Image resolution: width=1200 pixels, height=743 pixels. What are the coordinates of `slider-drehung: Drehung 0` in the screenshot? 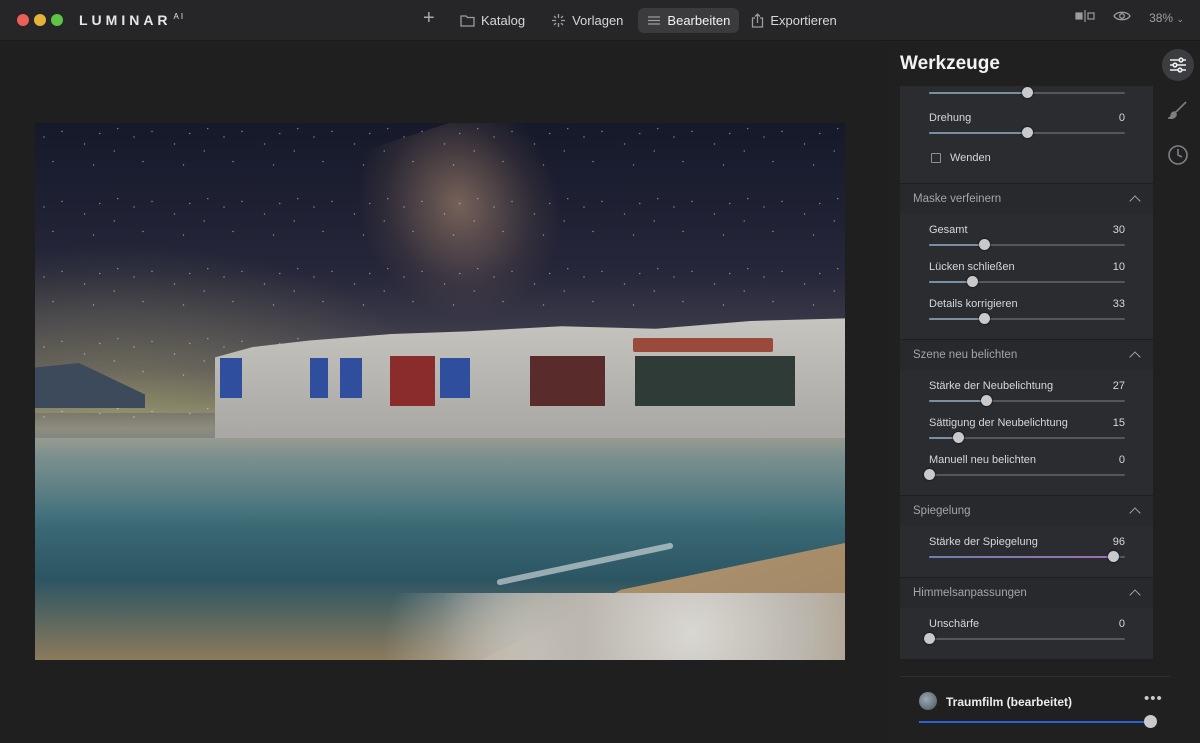 It's located at (1026, 124).